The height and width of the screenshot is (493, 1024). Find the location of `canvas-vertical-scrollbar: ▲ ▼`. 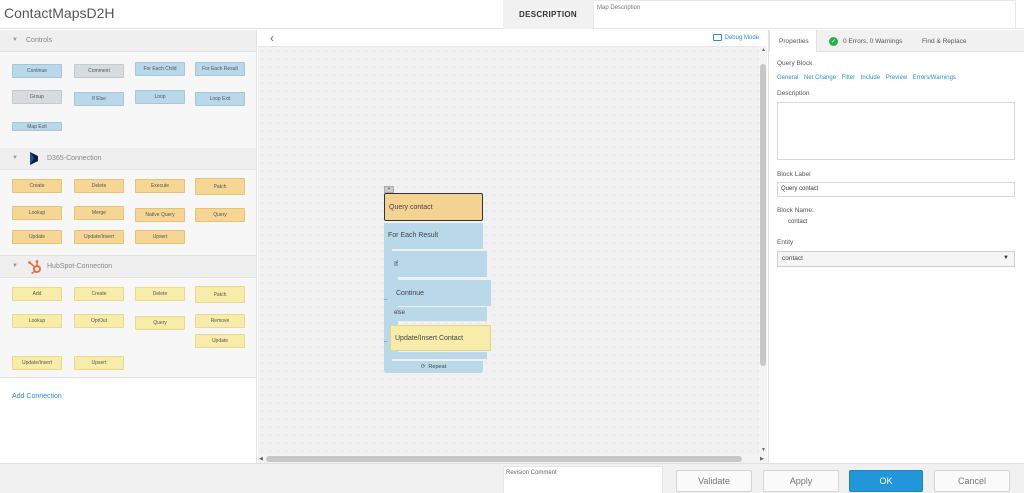

canvas-vertical-scrollbar: ▲ ▼ is located at coordinates (763, 250).